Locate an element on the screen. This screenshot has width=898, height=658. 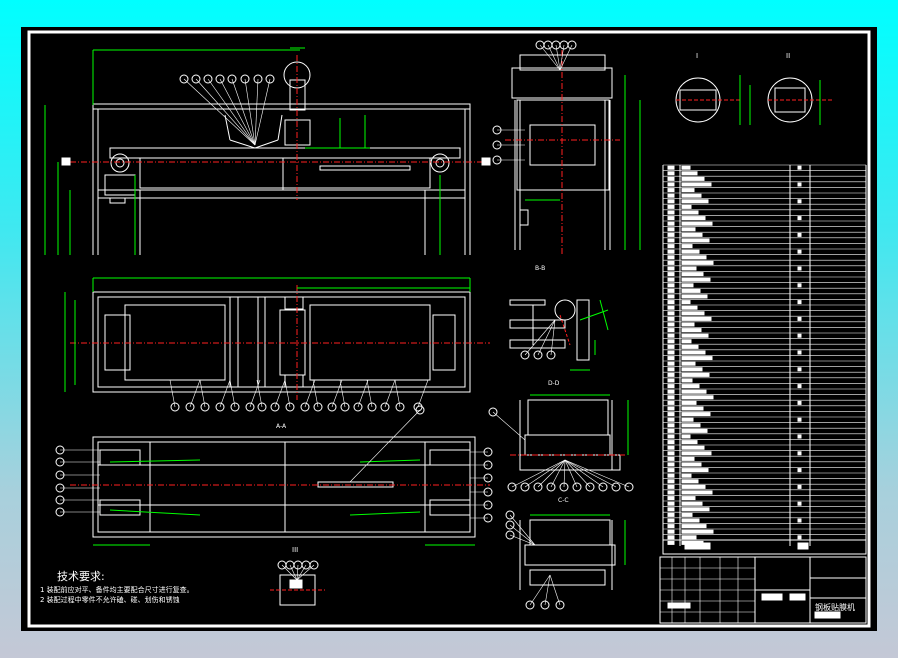
view-label-dd: D-D is located at coordinates (554, 383).